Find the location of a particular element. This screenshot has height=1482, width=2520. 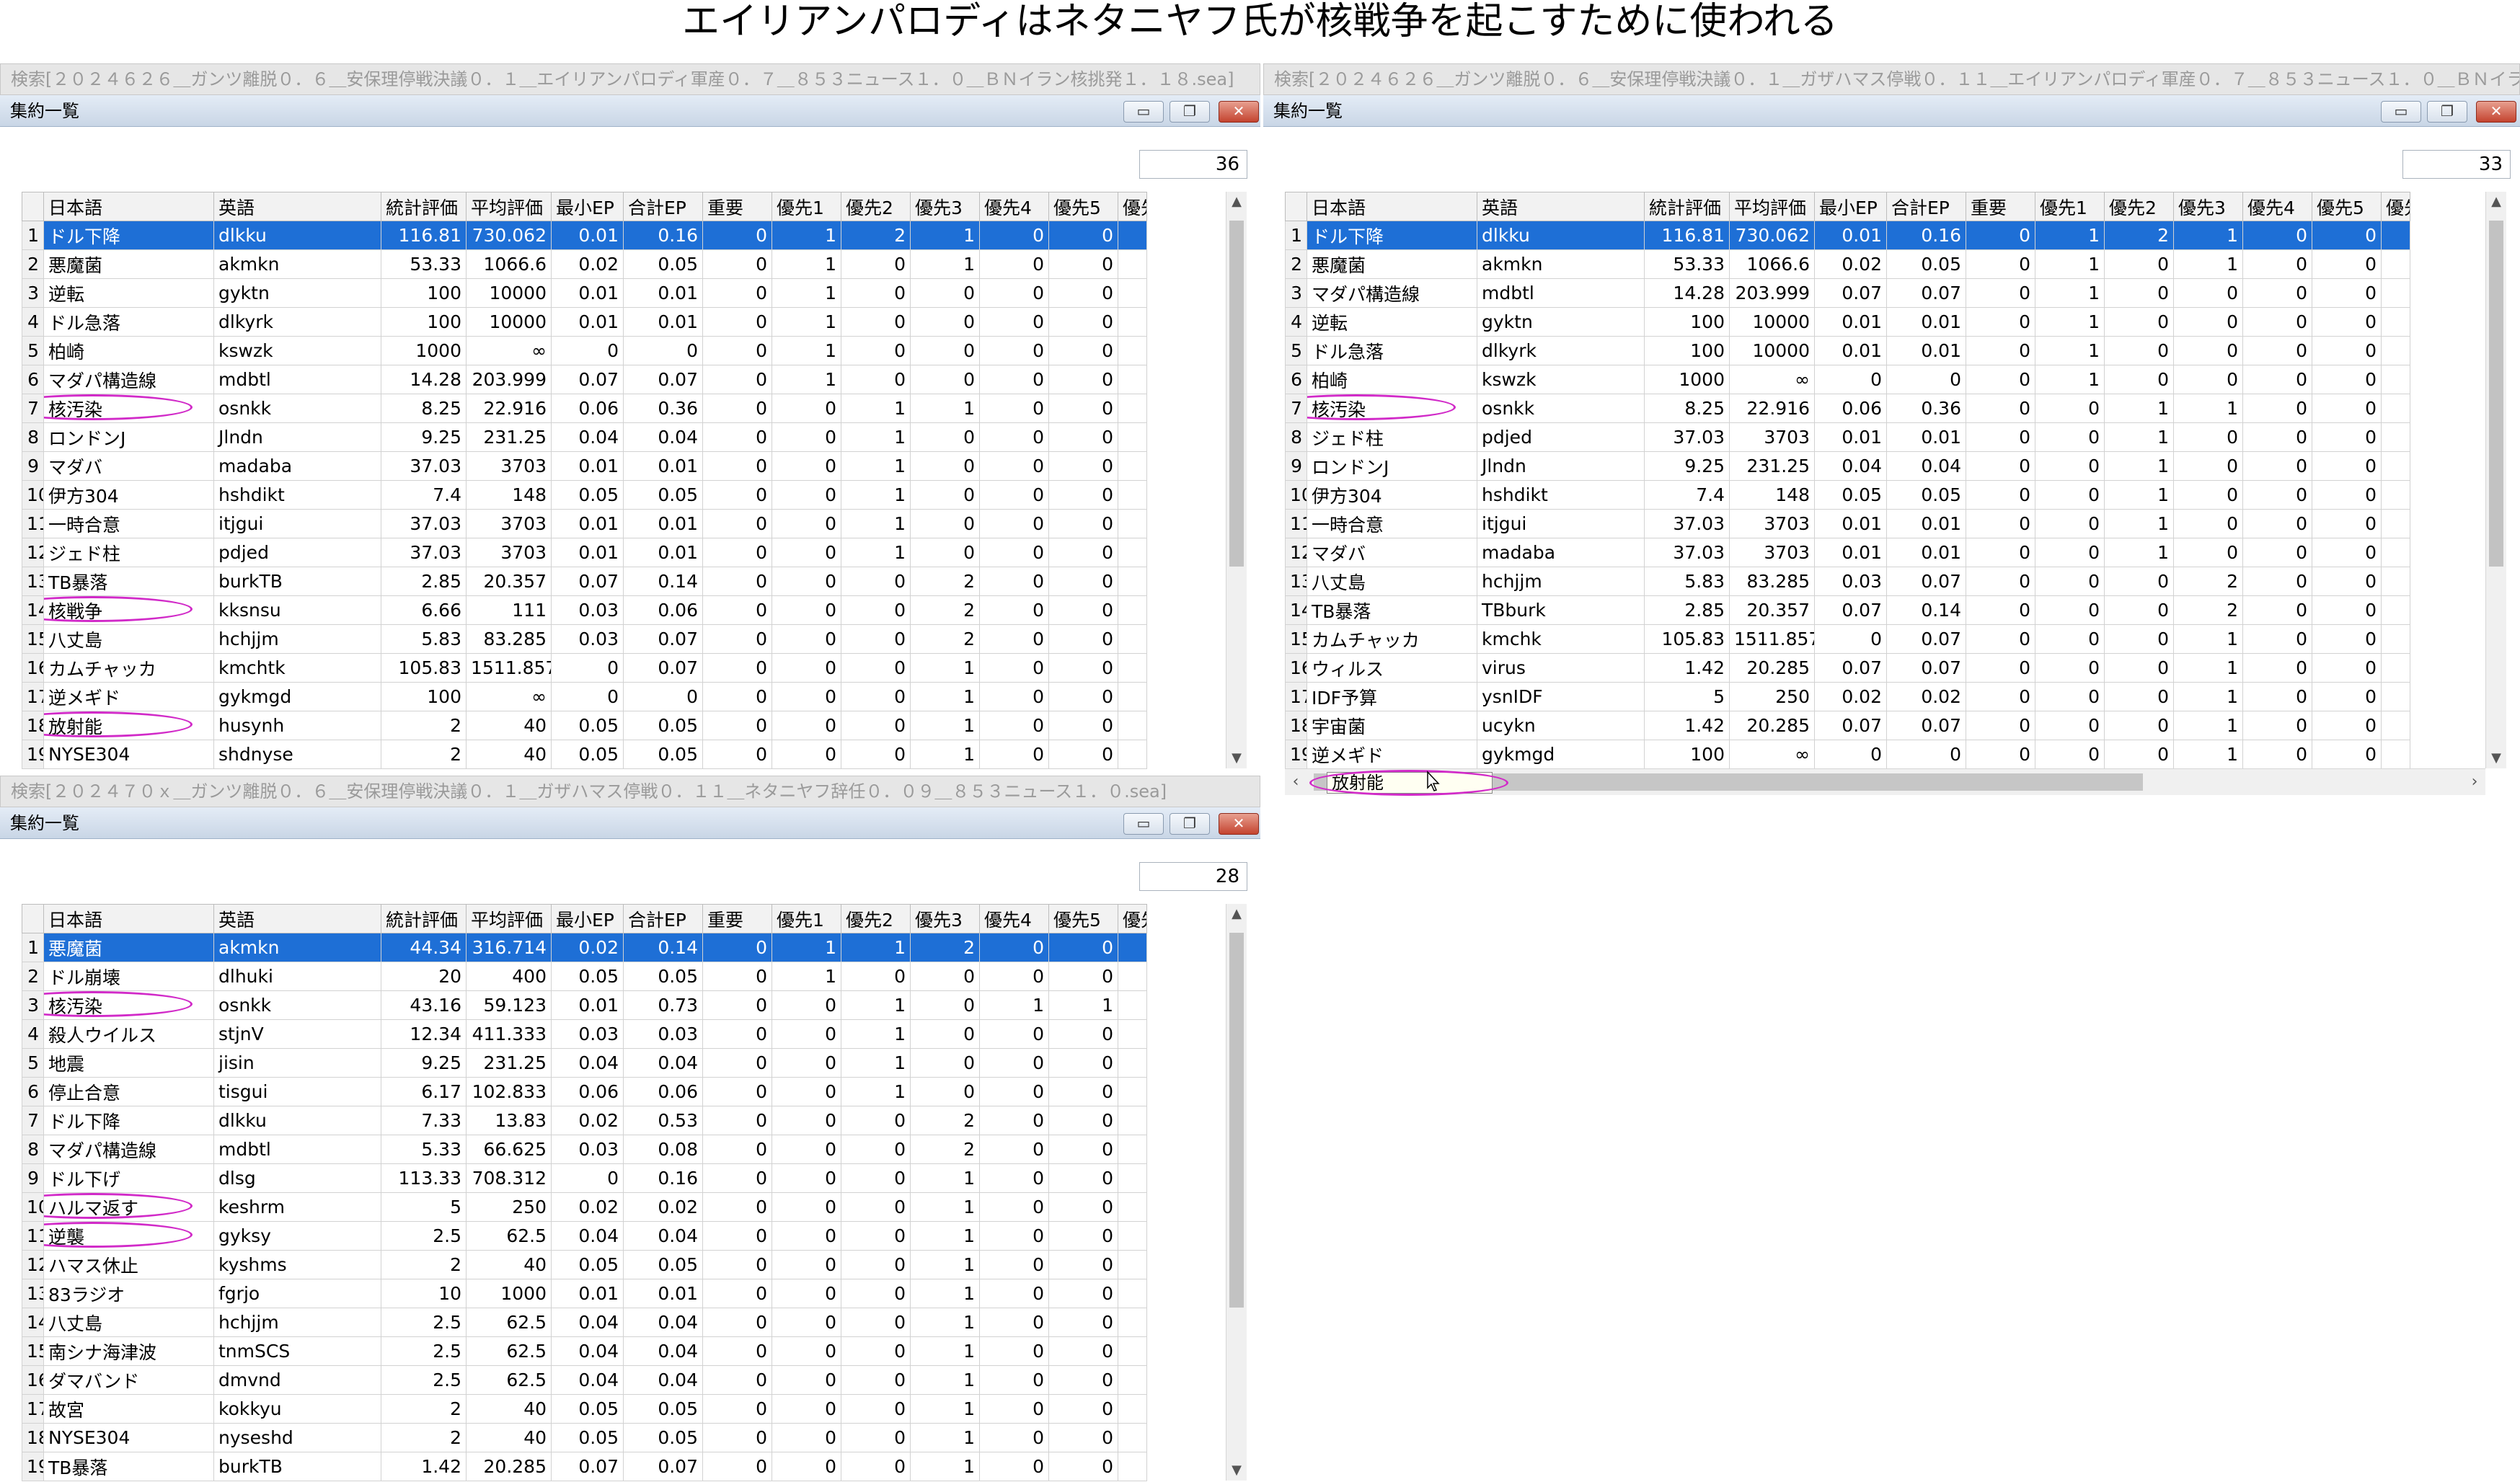

table-row: 11逆襲gyksy2.562.50.040.04000100 is located at coordinates (584, 1236).